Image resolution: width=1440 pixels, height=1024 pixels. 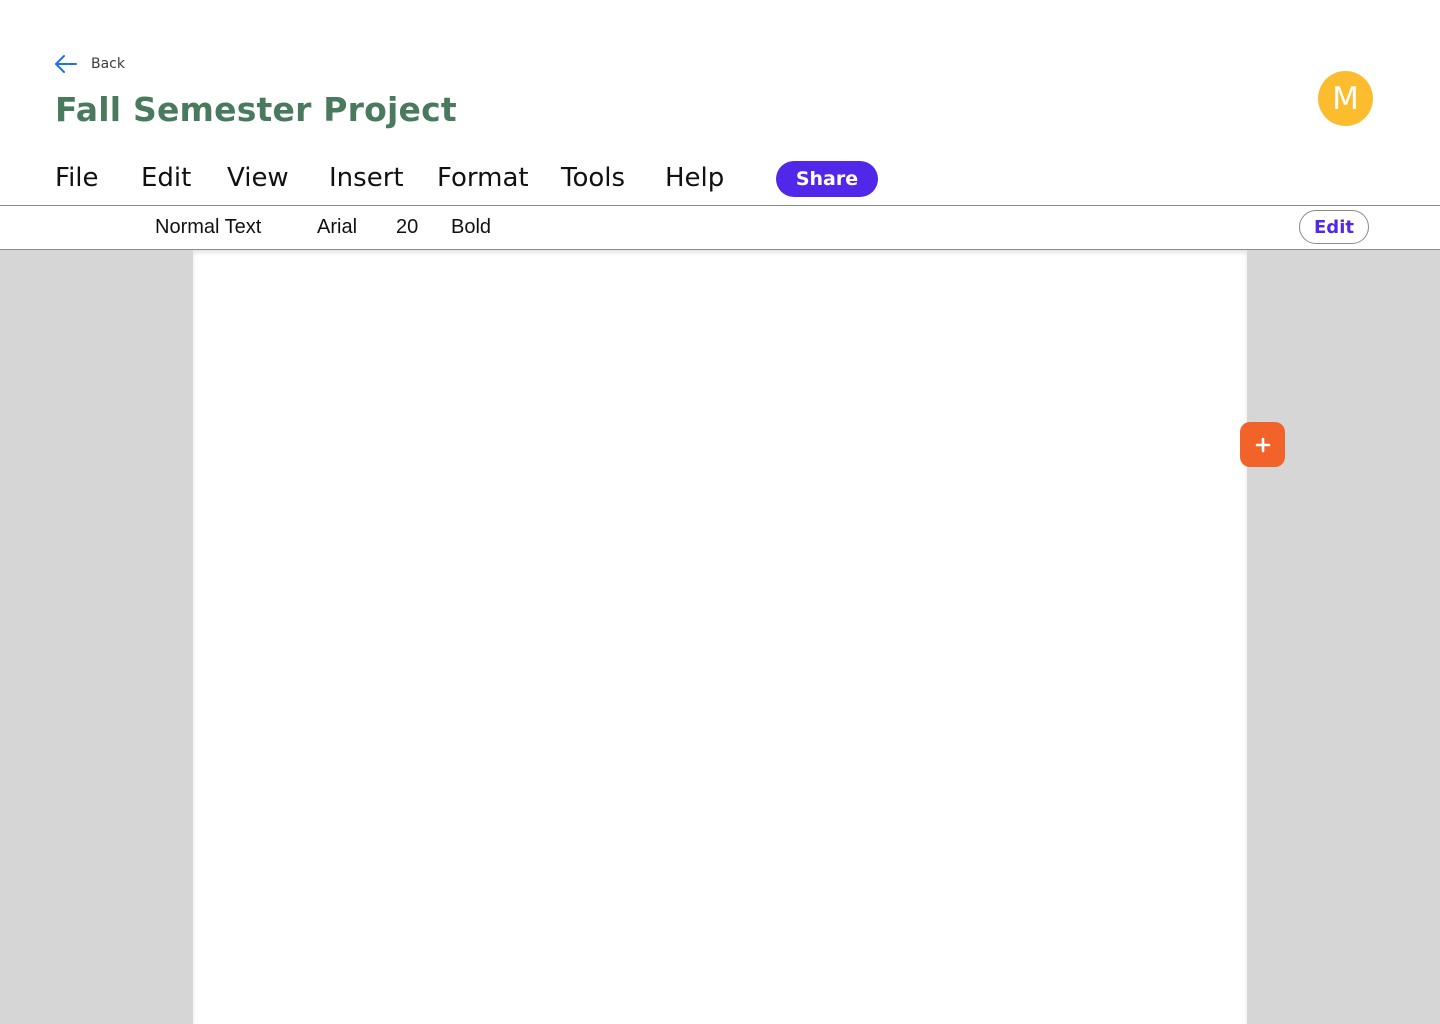 What do you see at coordinates (258, 178) in the screenshot?
I see `menu-view: View` at bounding box center [258, 178].